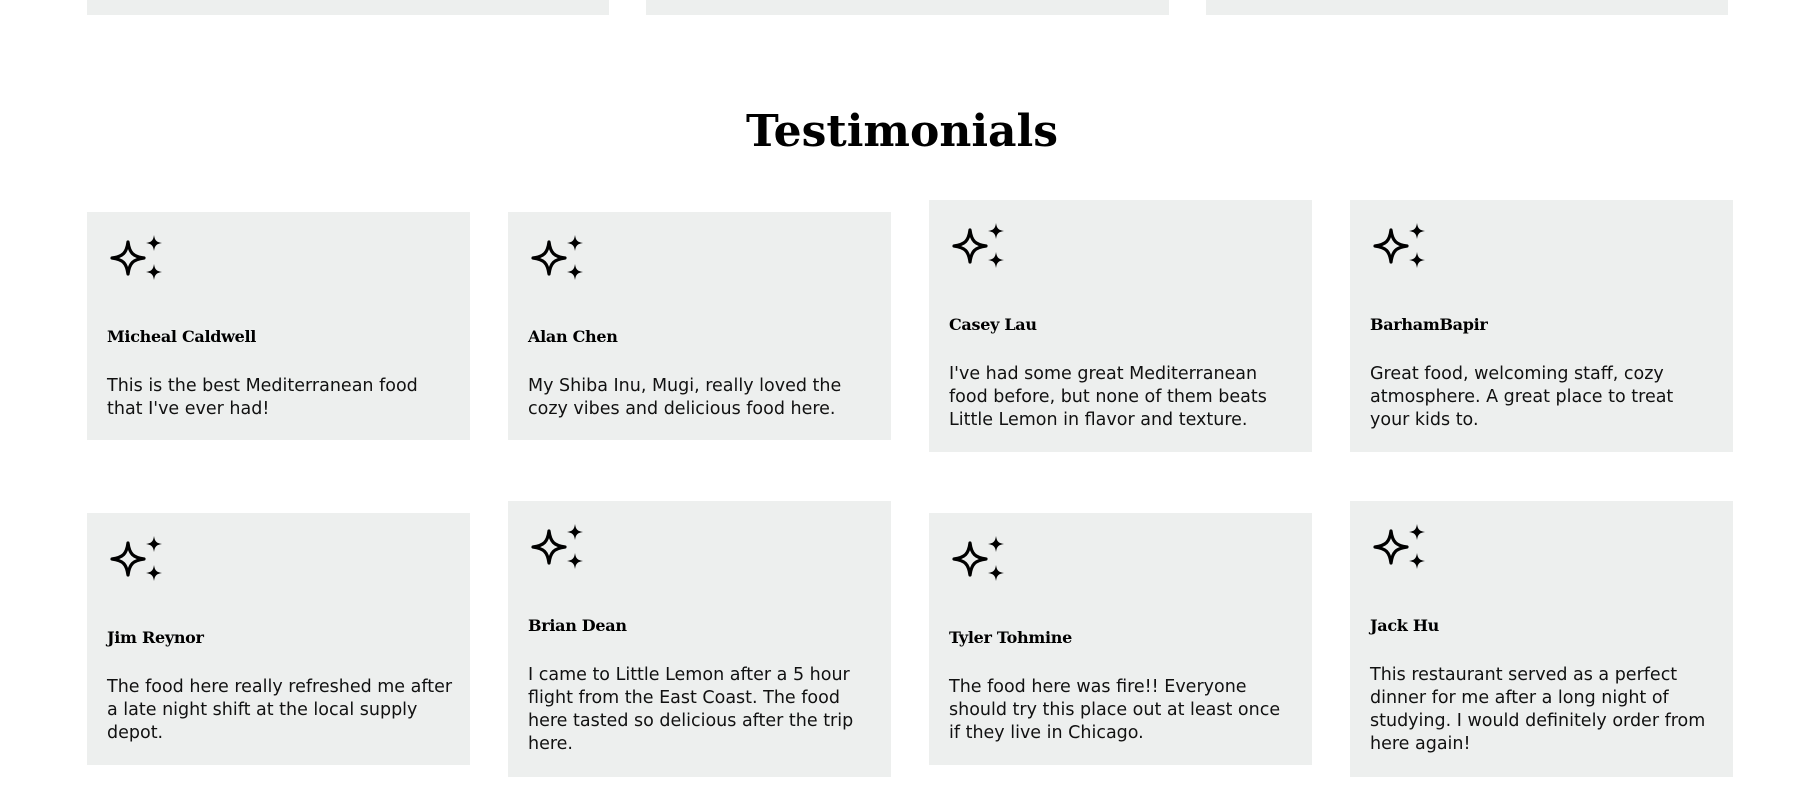 This screenshot has width=1804, height=806. I want to click on reviewer-name: Tyler Tohmine, so click(1010, 637).